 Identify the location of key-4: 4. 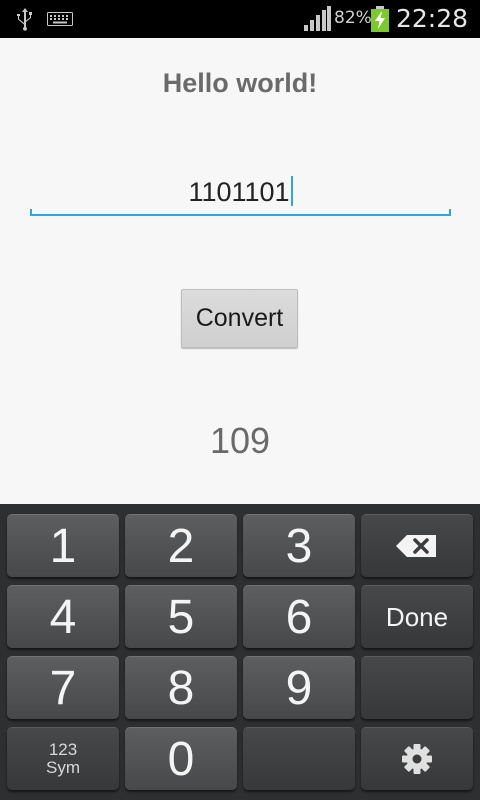
(63, 616).